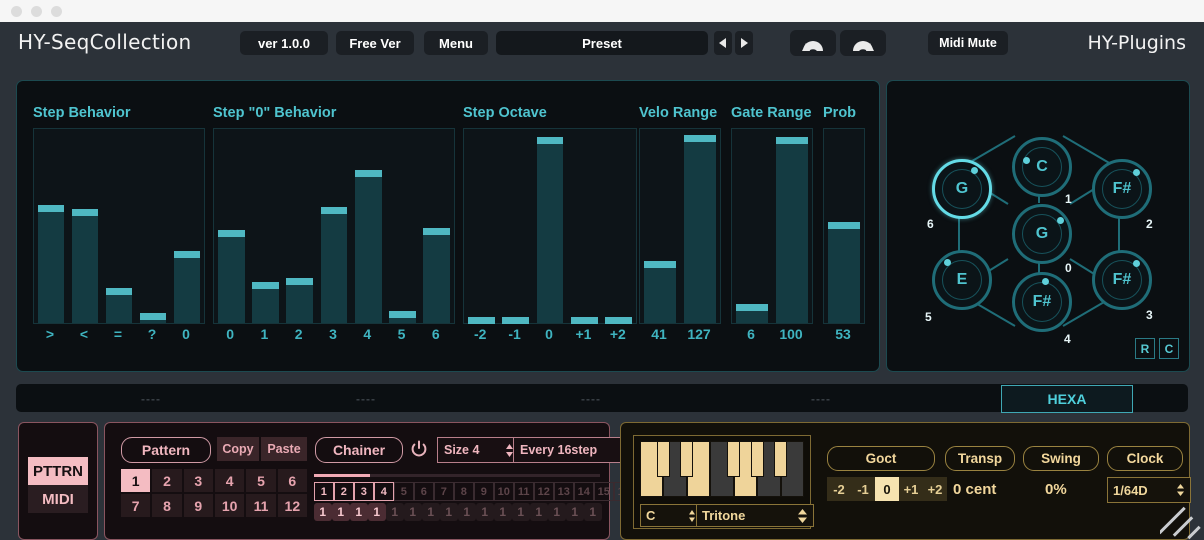 Image resolution: width=1204 pixels, height=540 pixels. What do you see at coordinates (431, 512) in the screenshot?
I see `chainer-value-7: 1` at bounding box center [431, 512].